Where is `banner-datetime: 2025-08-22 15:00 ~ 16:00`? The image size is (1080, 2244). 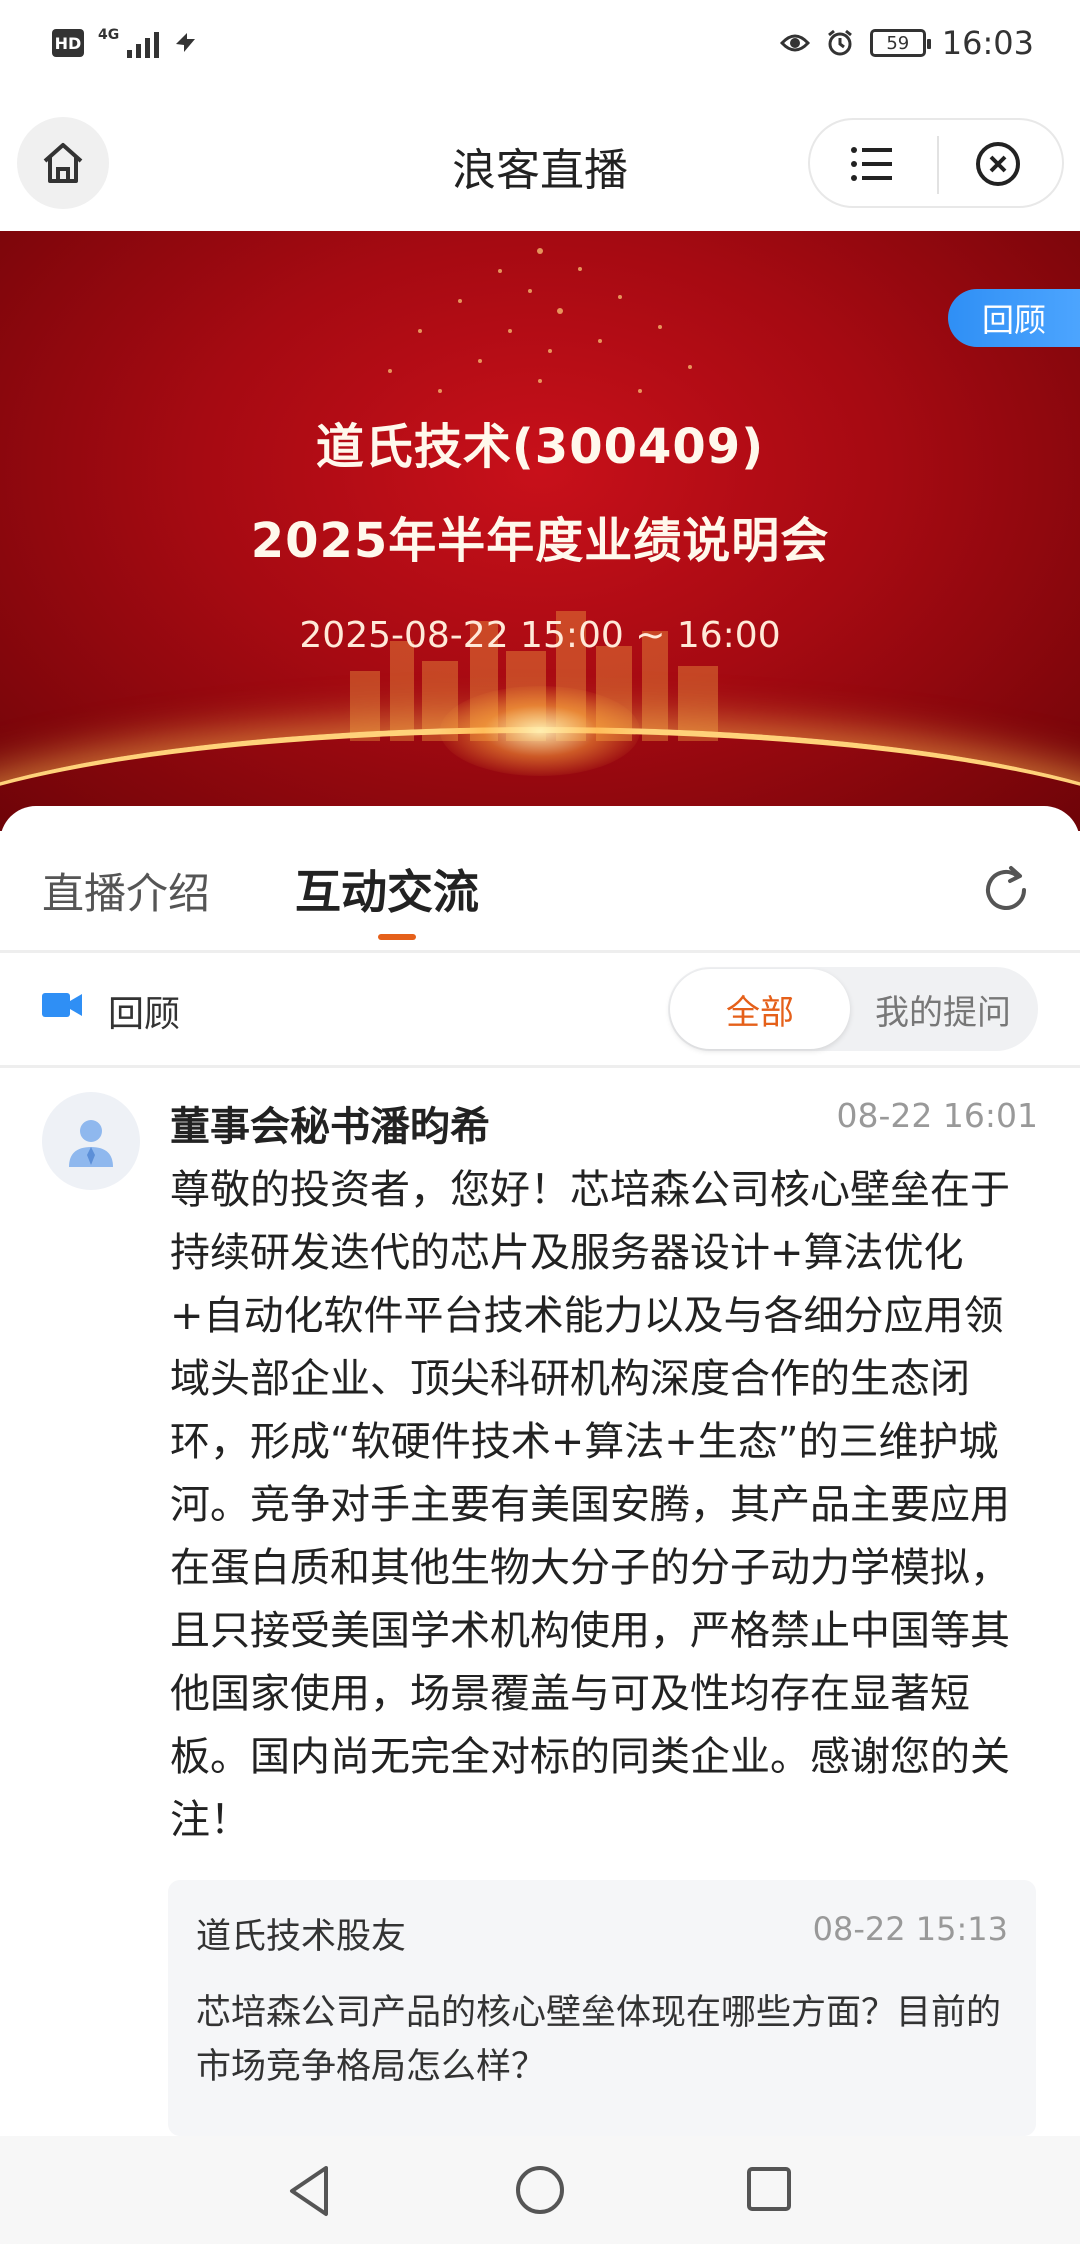
banner-datetime: 2025-08-22 15:00 ~ 16:00 is located at coordinates (540, 635).